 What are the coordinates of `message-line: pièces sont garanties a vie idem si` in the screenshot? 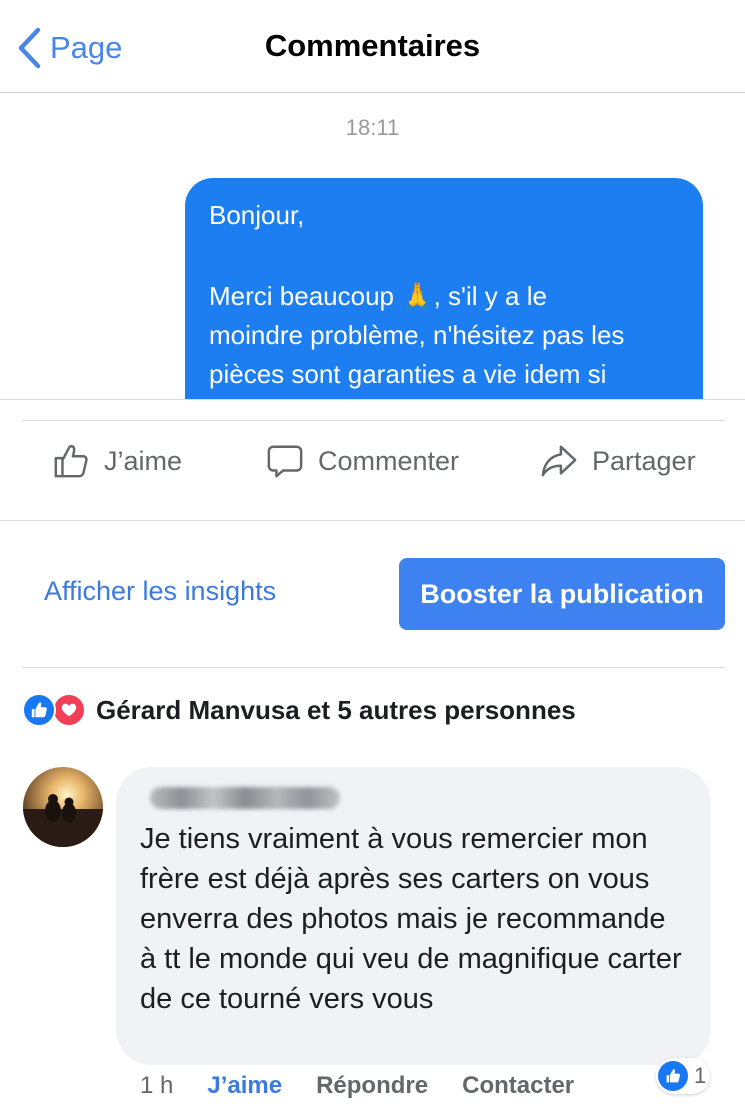 It's located at (408, 374).